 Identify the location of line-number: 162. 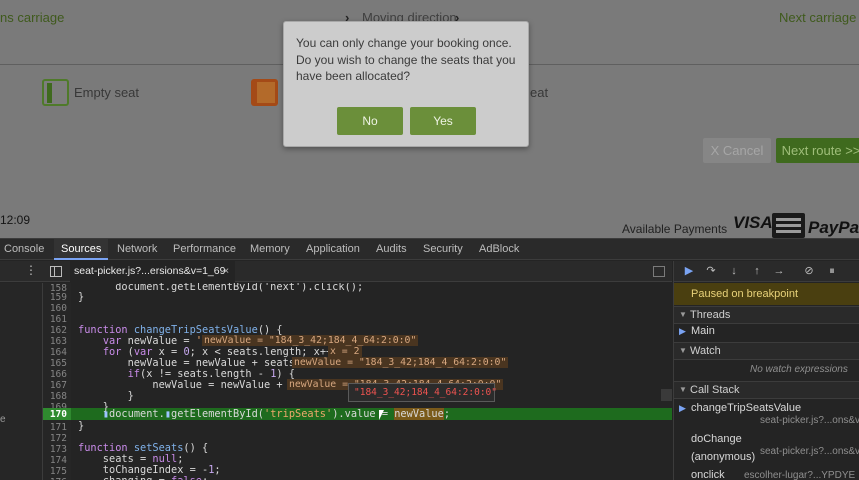
(55, 330).